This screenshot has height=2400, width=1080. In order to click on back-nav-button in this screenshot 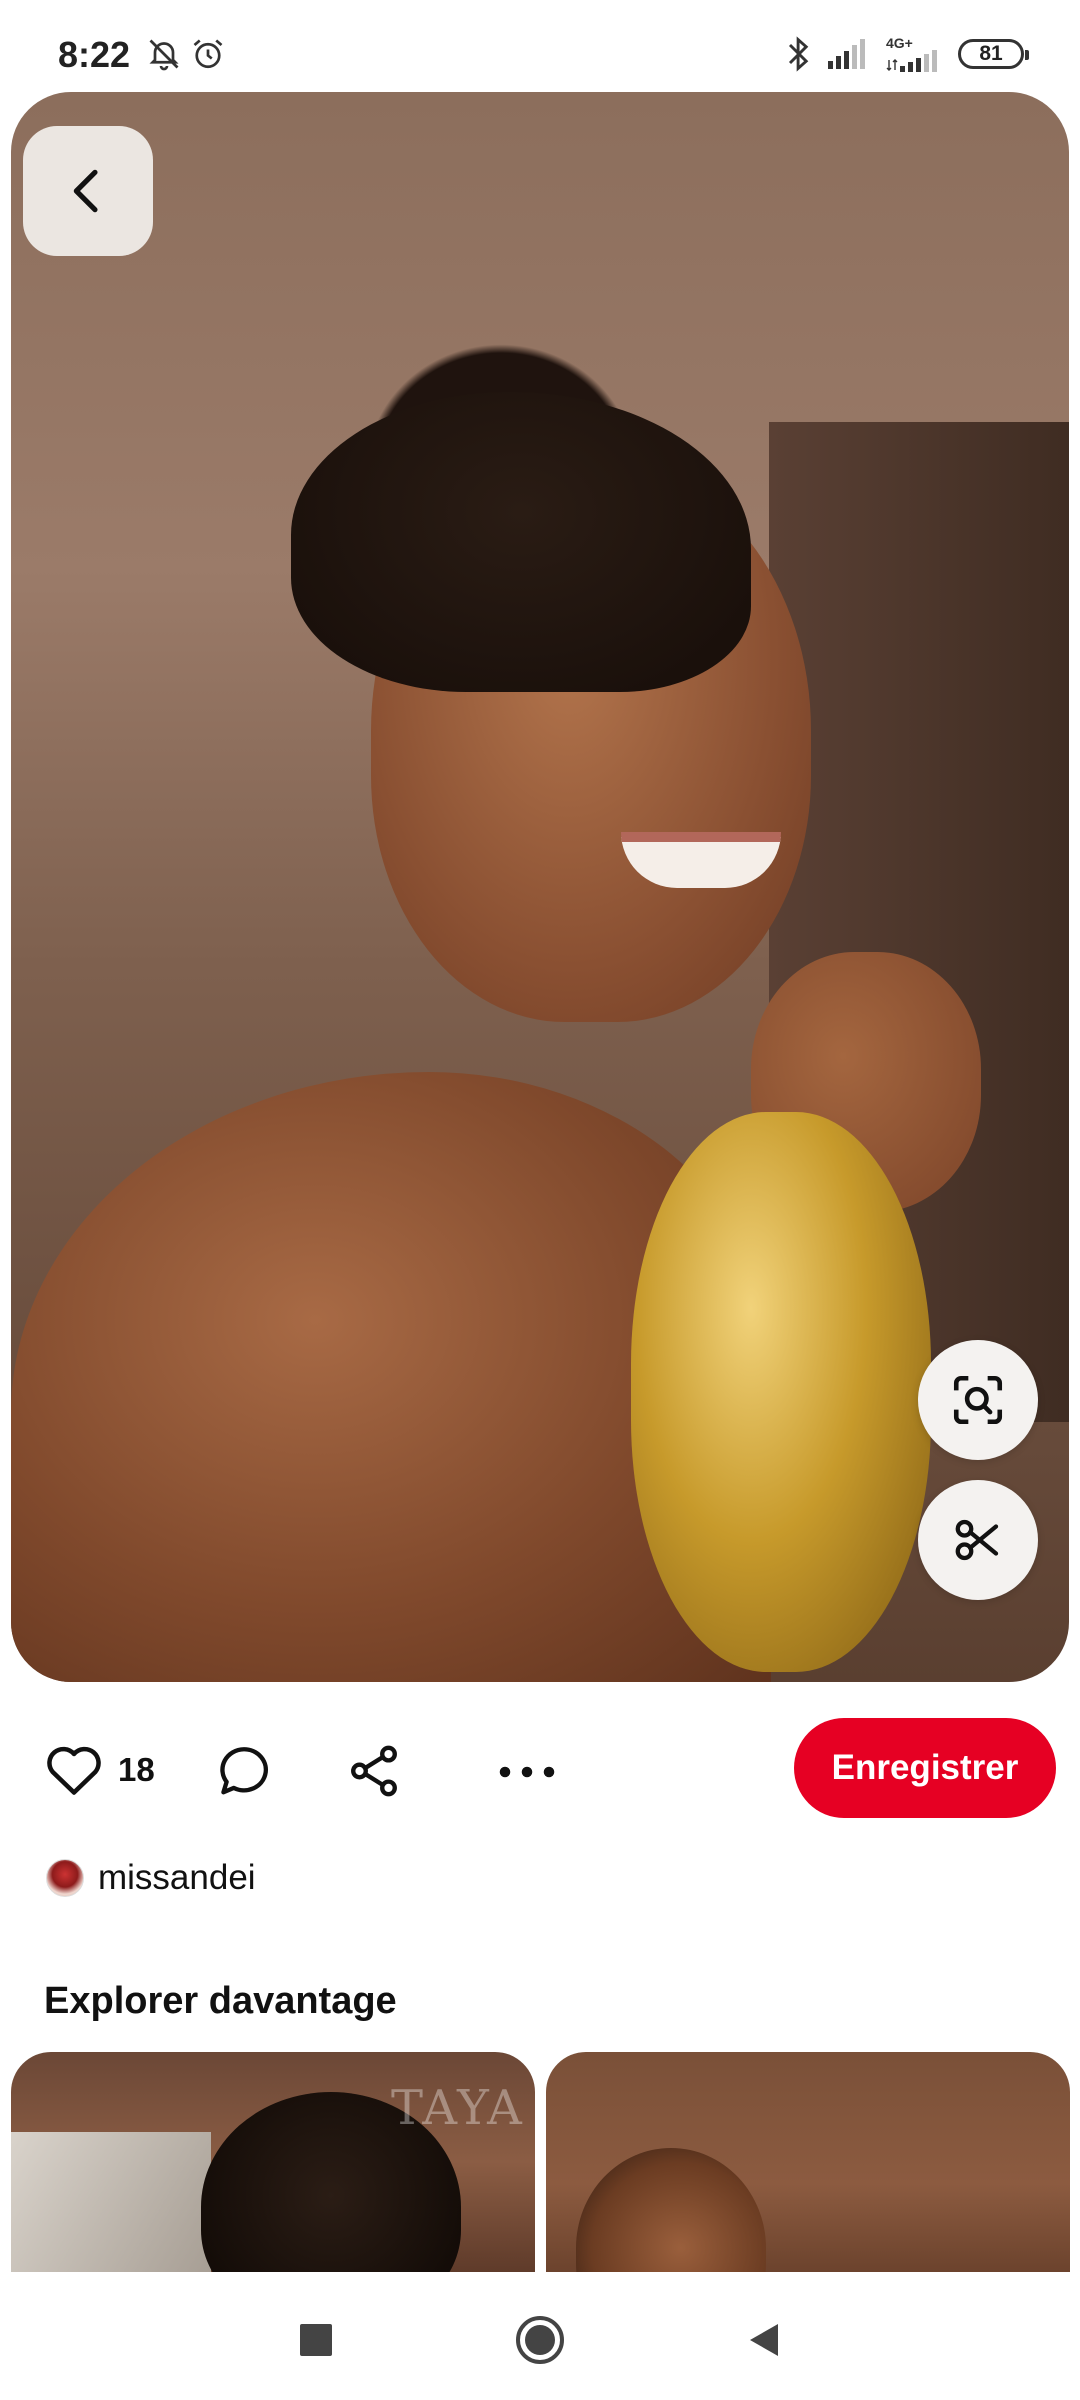, I will do `click(764, 2340)`.